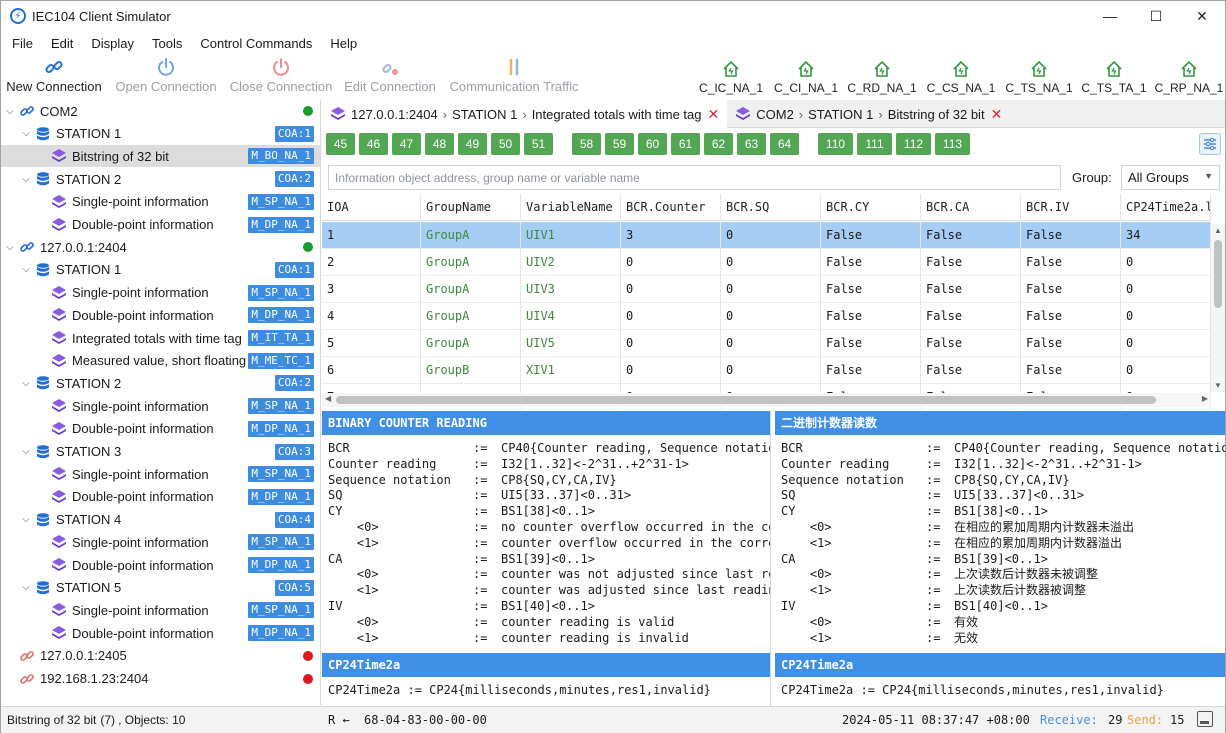 Image resolution: width=1226 pixels, height=733 pixels. Describe the element at coordinates (1170, 177) in the screenshot. I see `group-select: All Groups ▼` at that location.